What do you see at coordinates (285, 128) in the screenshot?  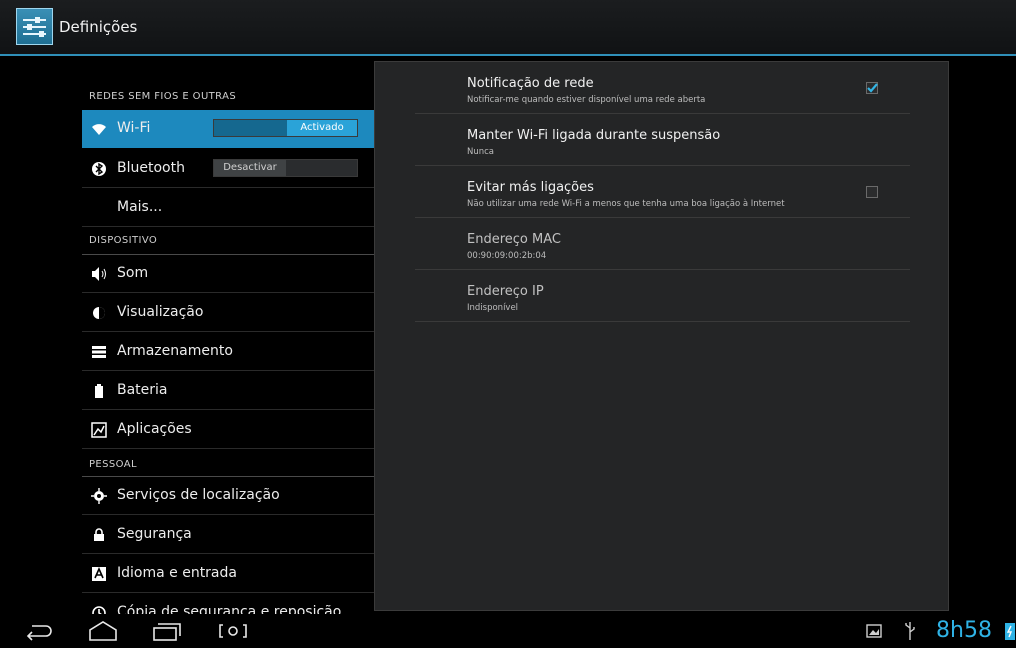 I see `wifi-toggle: Activado` at bounding box center [285, 128].